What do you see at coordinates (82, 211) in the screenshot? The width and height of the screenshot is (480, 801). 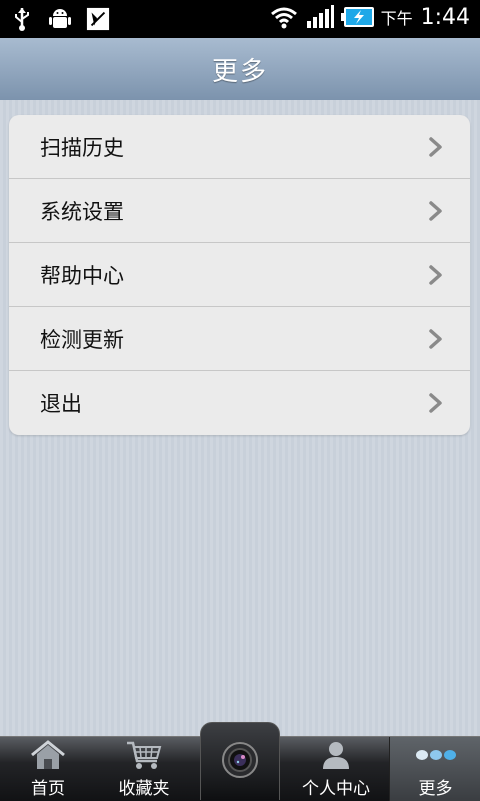 I see `menu-item-label: 系统设置` at bounding box center [82, 211].